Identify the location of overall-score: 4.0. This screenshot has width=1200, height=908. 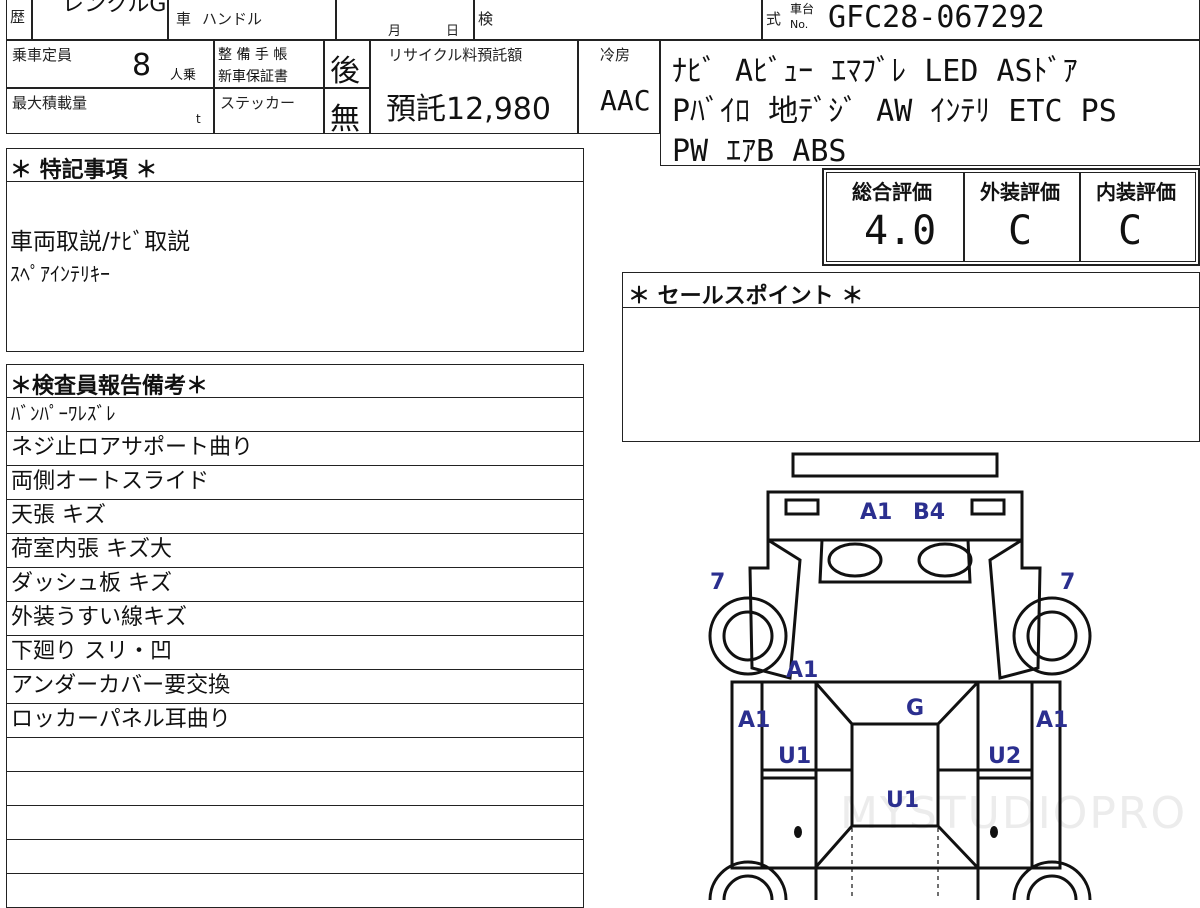
(900, 231).